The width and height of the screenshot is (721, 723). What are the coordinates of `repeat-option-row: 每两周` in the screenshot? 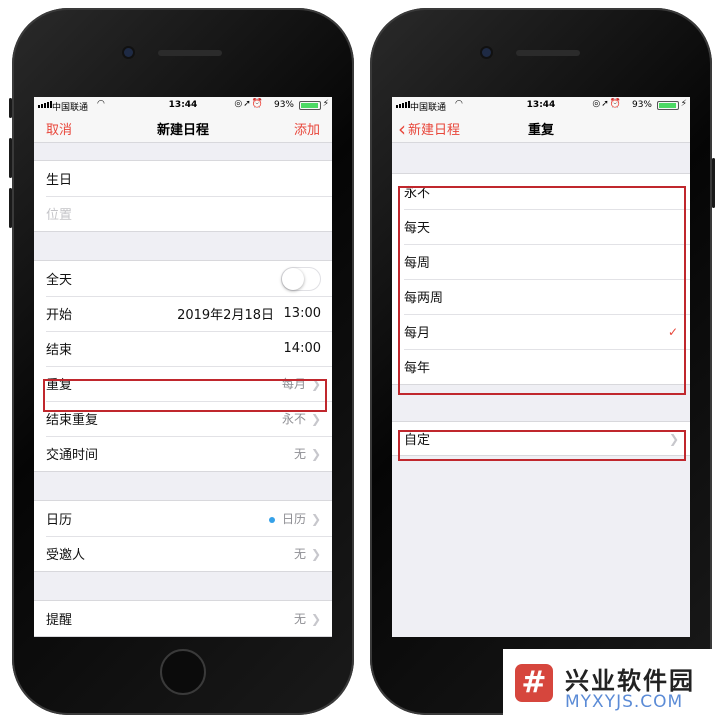 It's located at (541, 296).